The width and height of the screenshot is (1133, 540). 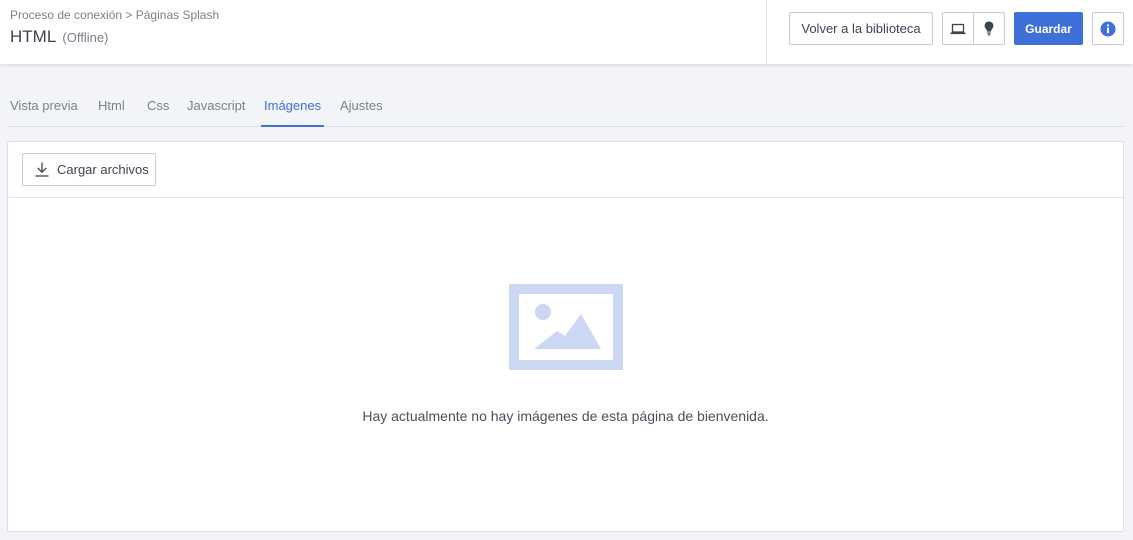 I want to click on info-button, so click(x=1108, y=28).